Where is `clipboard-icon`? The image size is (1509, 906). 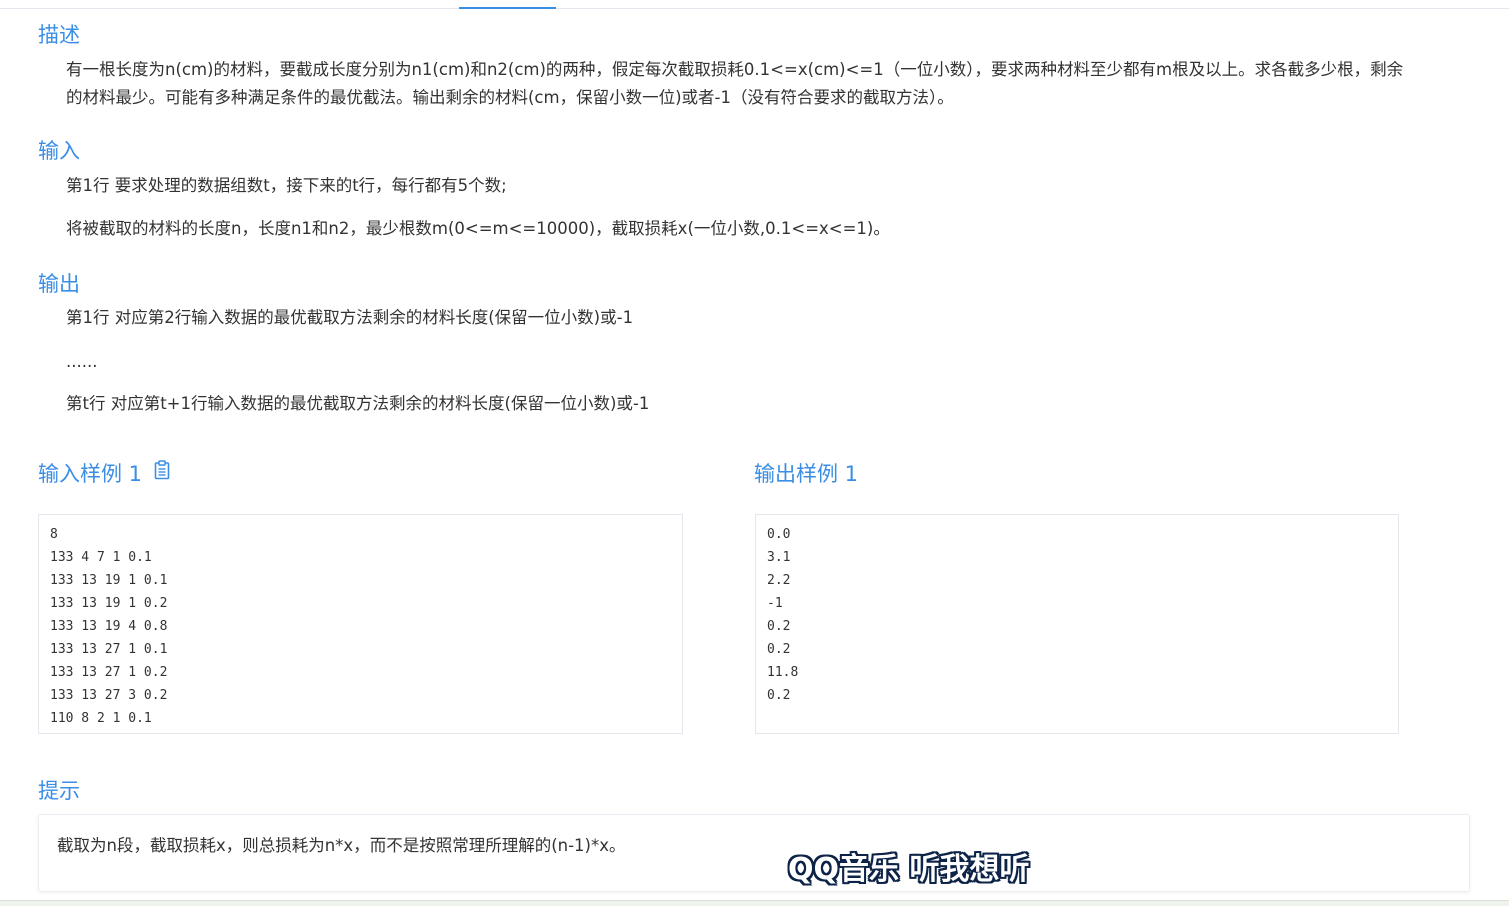
clipboard-icon is located at coordinates (162, 473).